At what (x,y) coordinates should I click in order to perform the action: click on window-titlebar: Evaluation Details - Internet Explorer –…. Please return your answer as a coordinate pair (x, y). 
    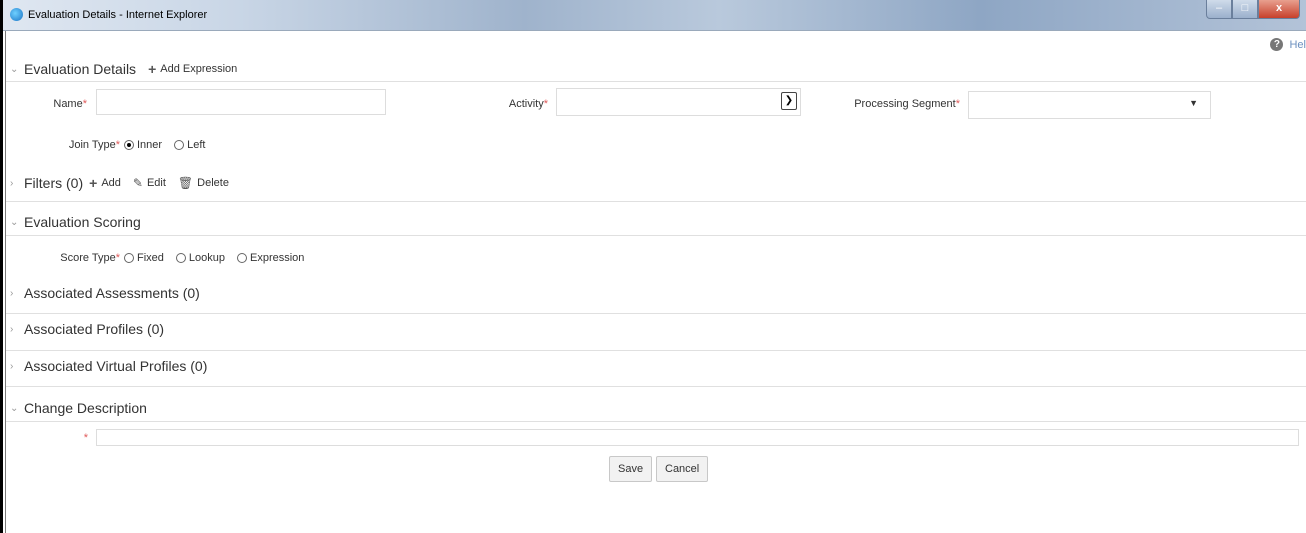
    Looking at the image, I should click on (654, 15).